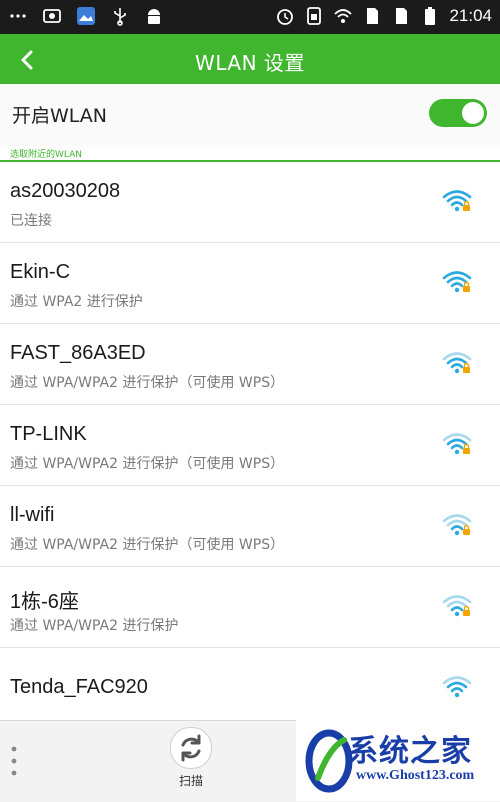  Describe the element at coordinates (250, 526) in the screenshot. I see `network-item: ll-wifi 通过 WPA/WPA2 进行保护（可使用 WPS）` at that location.